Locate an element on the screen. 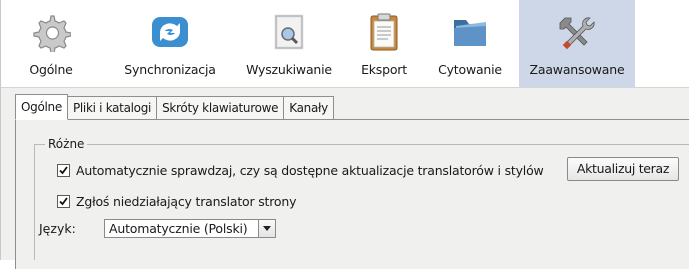 The height and width of the screenshot is (269, 689). toolbar-label-search: Wyszukiwanie is located at coordinates (289, 69).